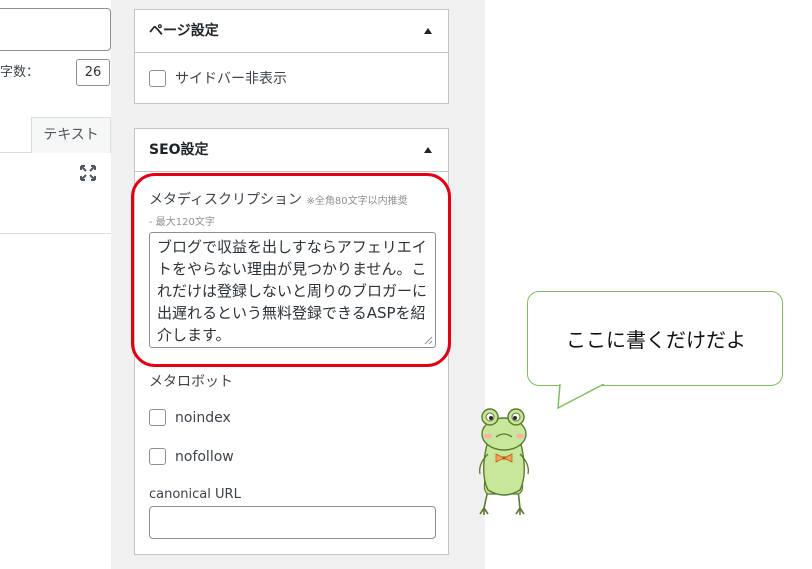  I want to click on canonical-url-label: canonical URL, so click(195, 494).